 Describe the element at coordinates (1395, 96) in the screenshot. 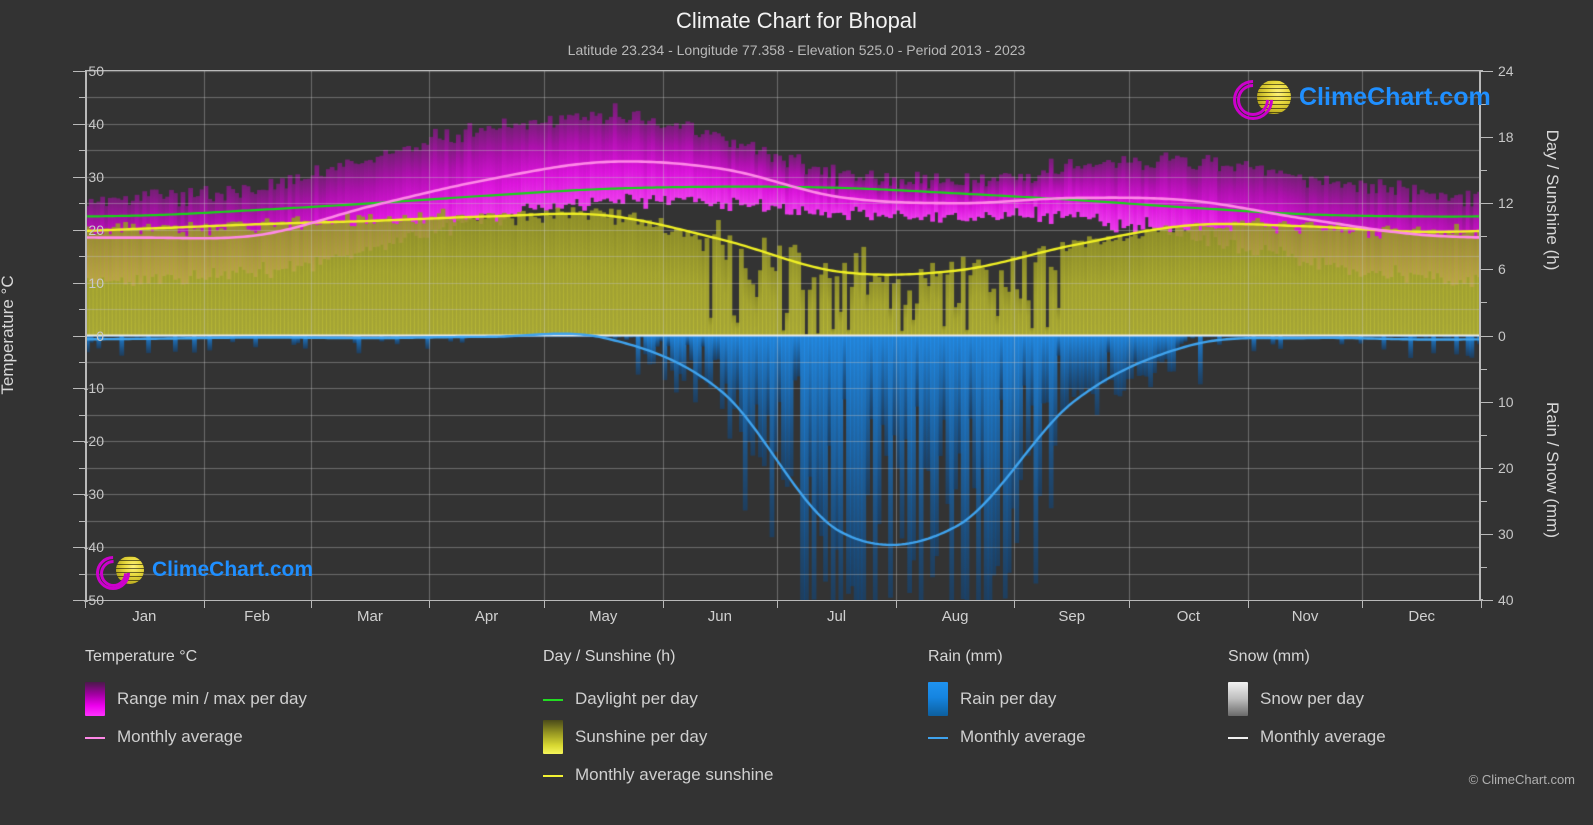

I see `logo-text: ClimeChart.com` at that location.